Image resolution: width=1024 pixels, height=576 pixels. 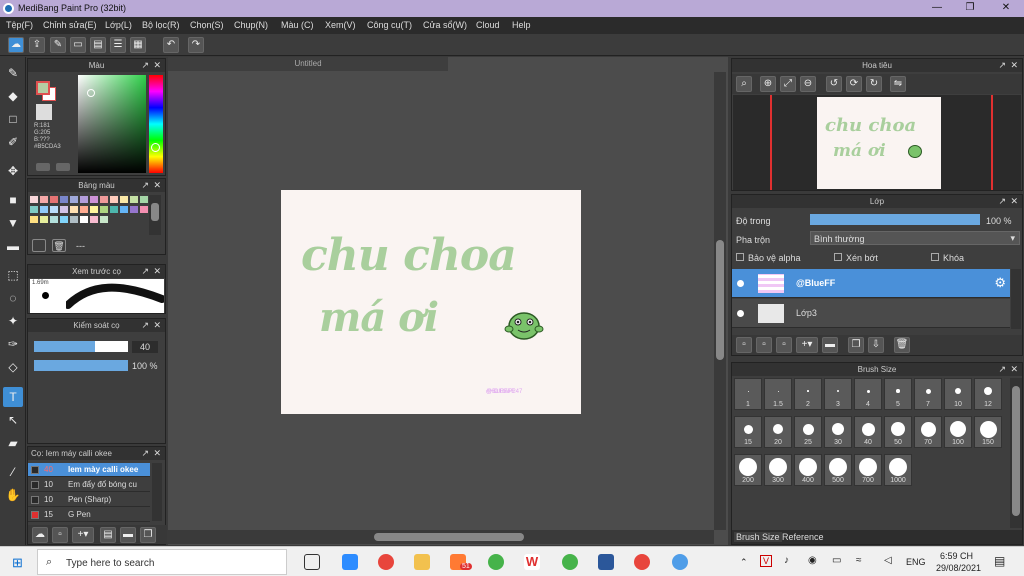 I want to click on brush-size-option: 1000, so click(x=898, y=470).